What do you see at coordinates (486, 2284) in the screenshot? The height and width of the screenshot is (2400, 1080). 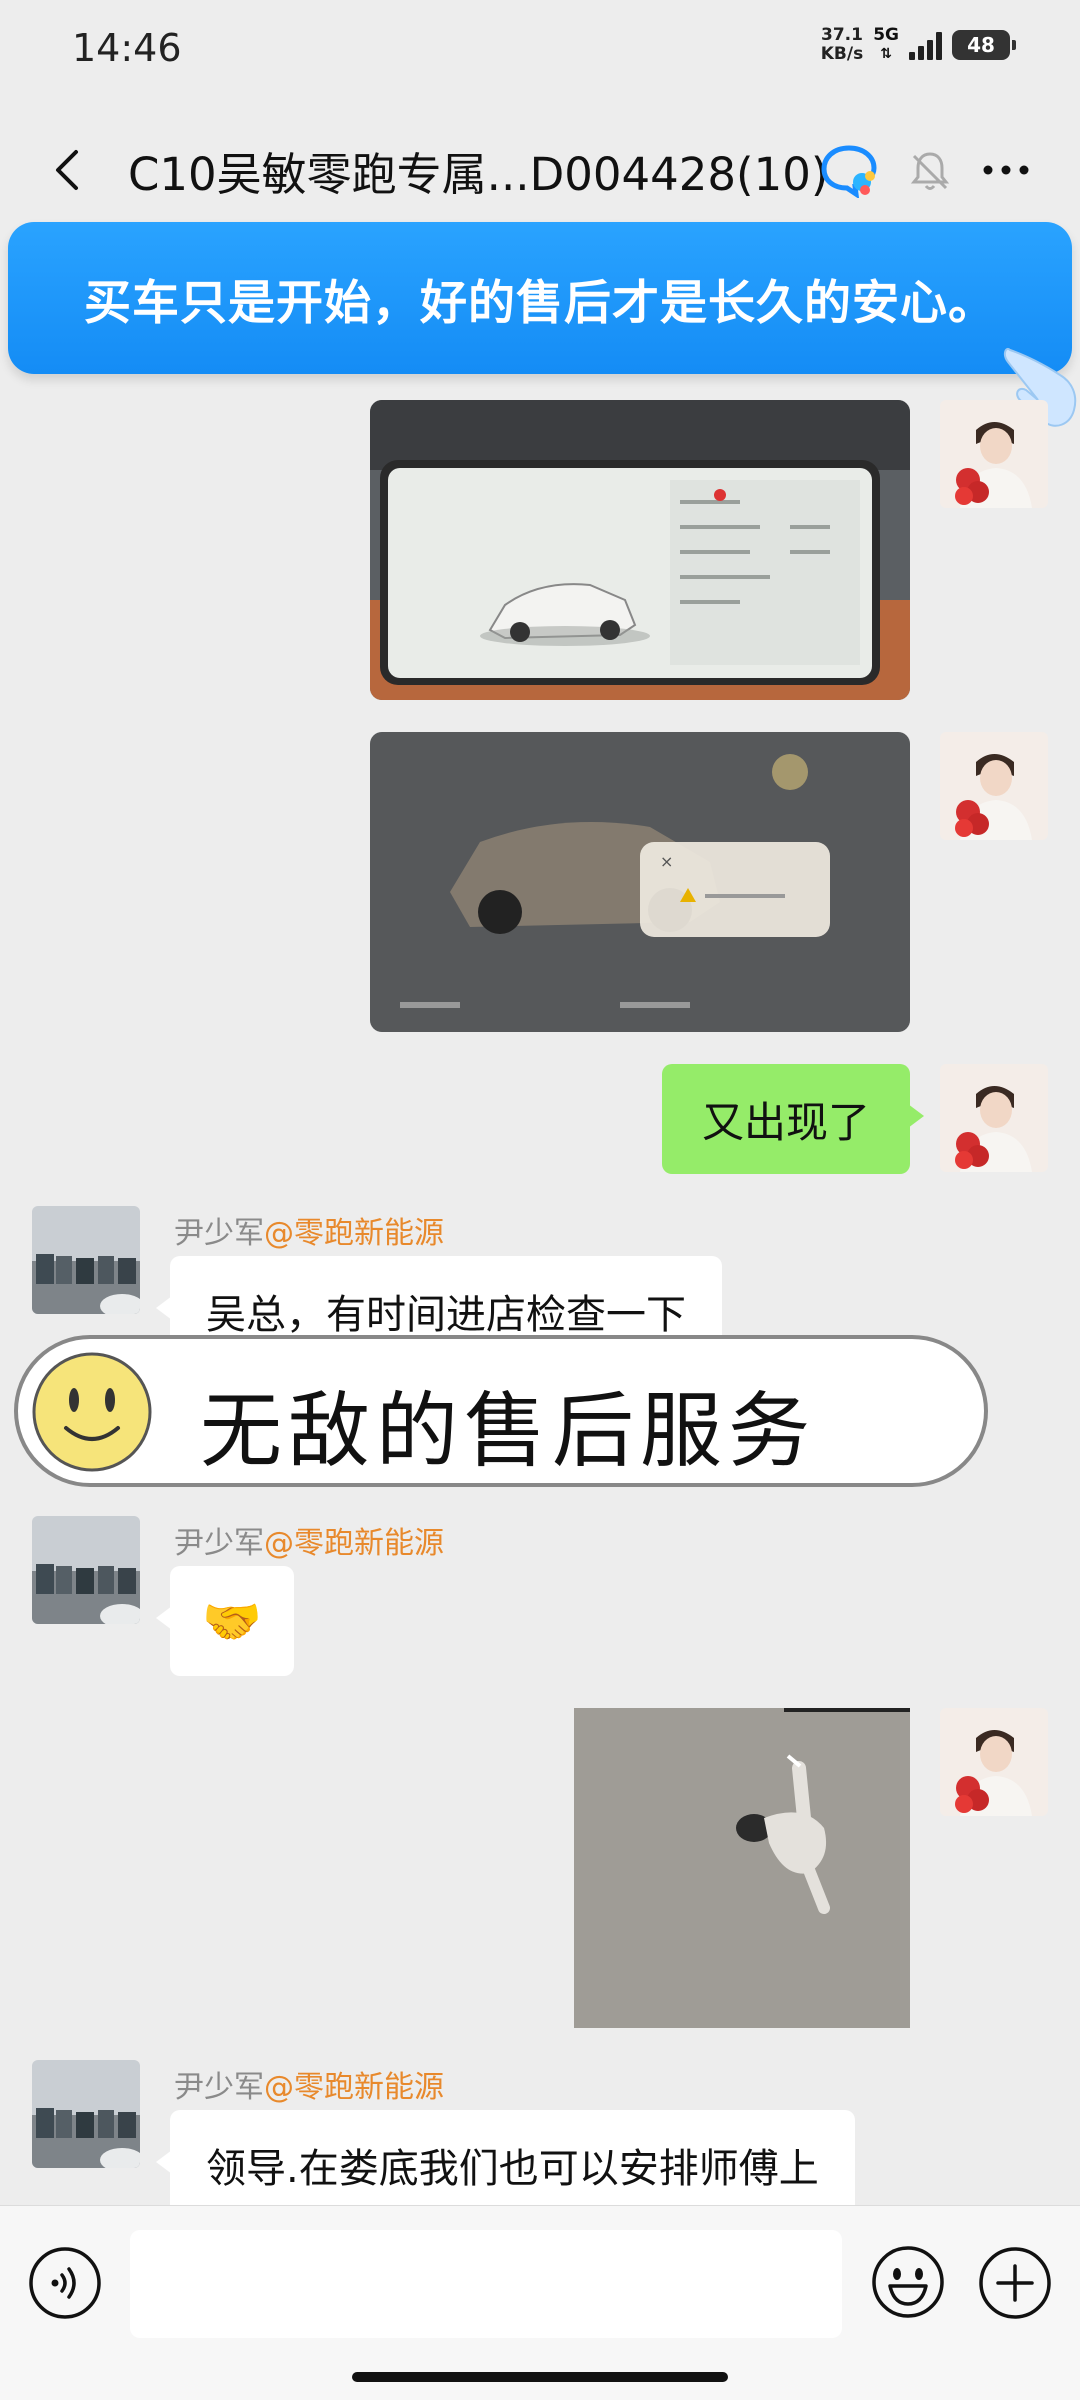 I see `message-input` at bounding box center [486, 2284].